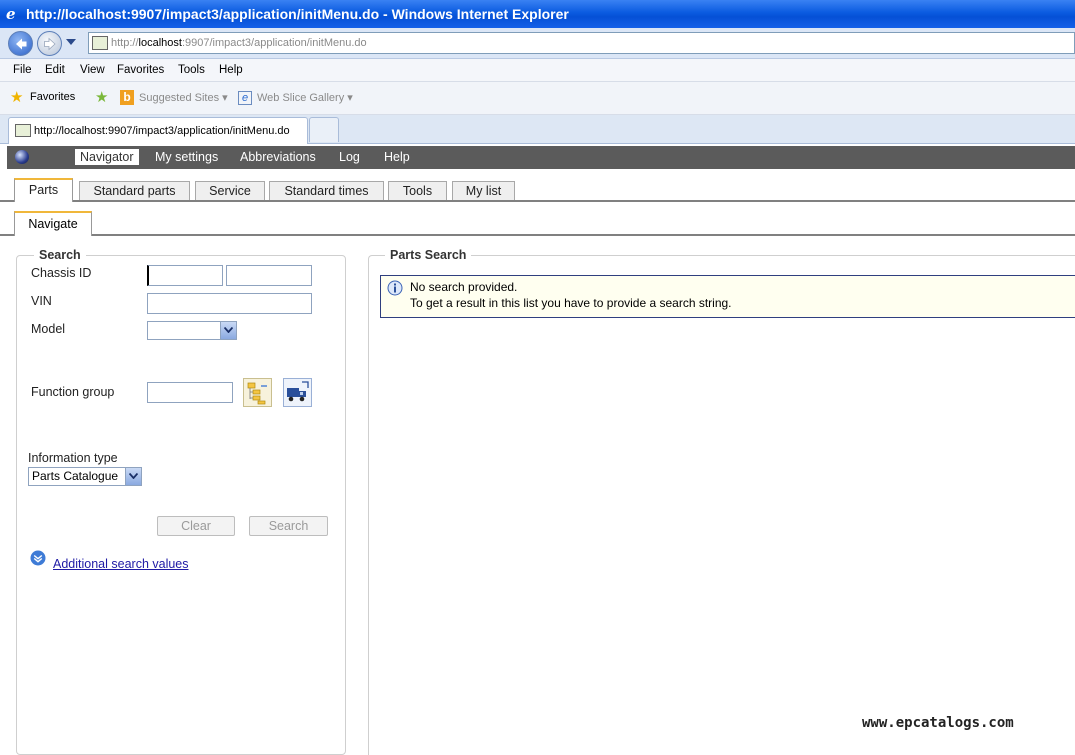 Image resolution: width=1075 pixels, height=755 pixels. What do you see at coordinates (127, 97) in the screenshot?
I see `bing-icon: b` at bounding box center [127, 97].